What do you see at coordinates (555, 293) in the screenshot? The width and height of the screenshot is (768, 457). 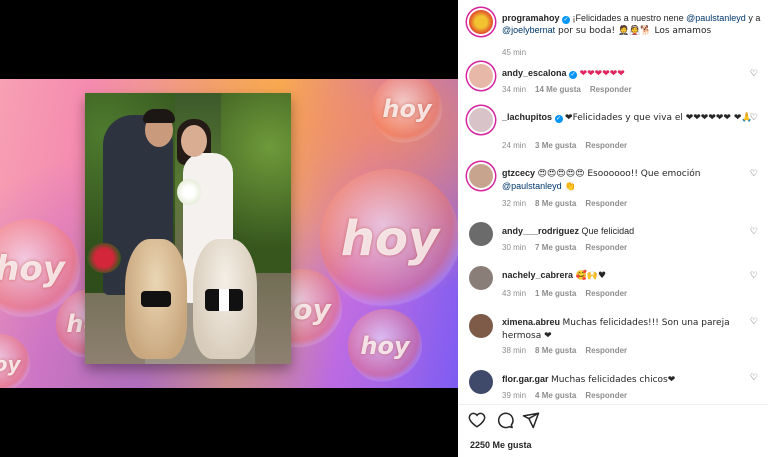 I see `comment-likes: 1 Me gusta` at bounding box center [555, 293].